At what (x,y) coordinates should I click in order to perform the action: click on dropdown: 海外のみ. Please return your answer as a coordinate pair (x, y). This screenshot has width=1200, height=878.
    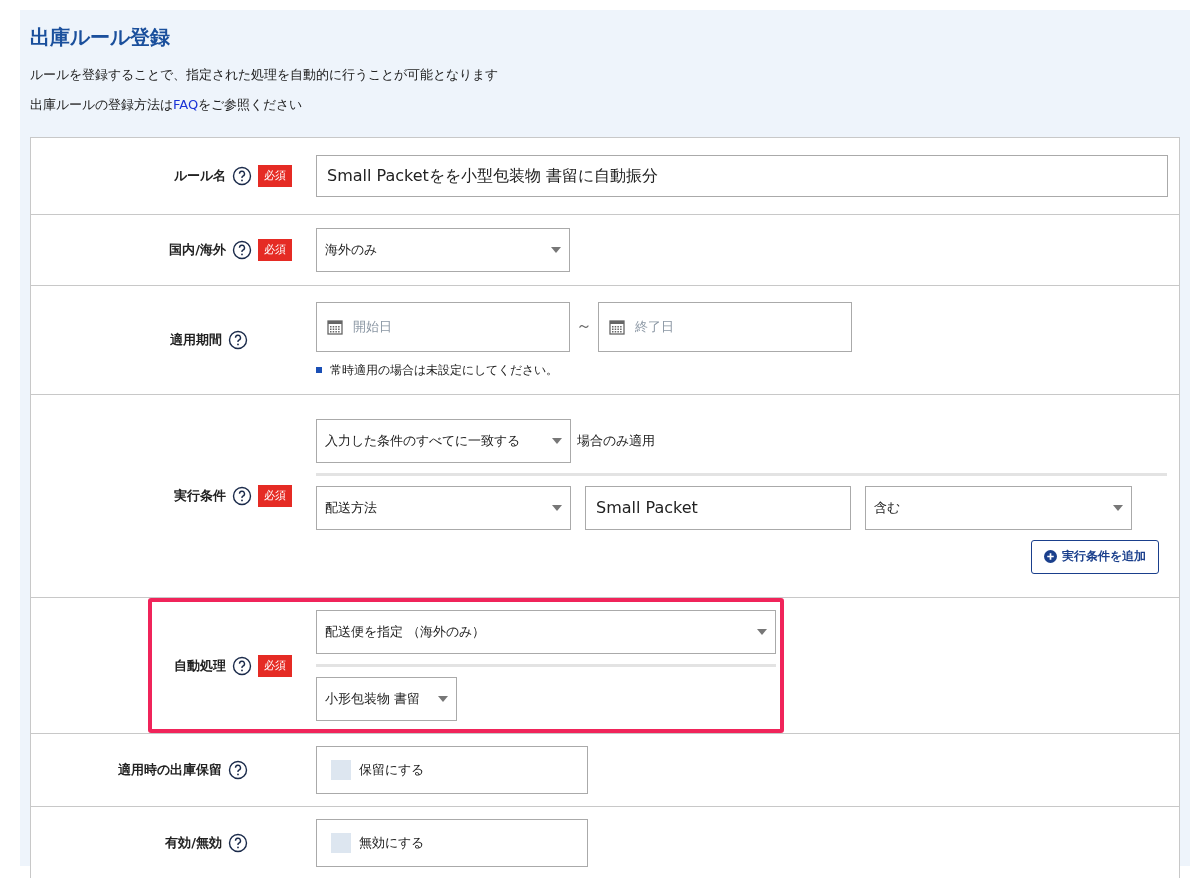
    Looking at the image, I should click on (443, 250).